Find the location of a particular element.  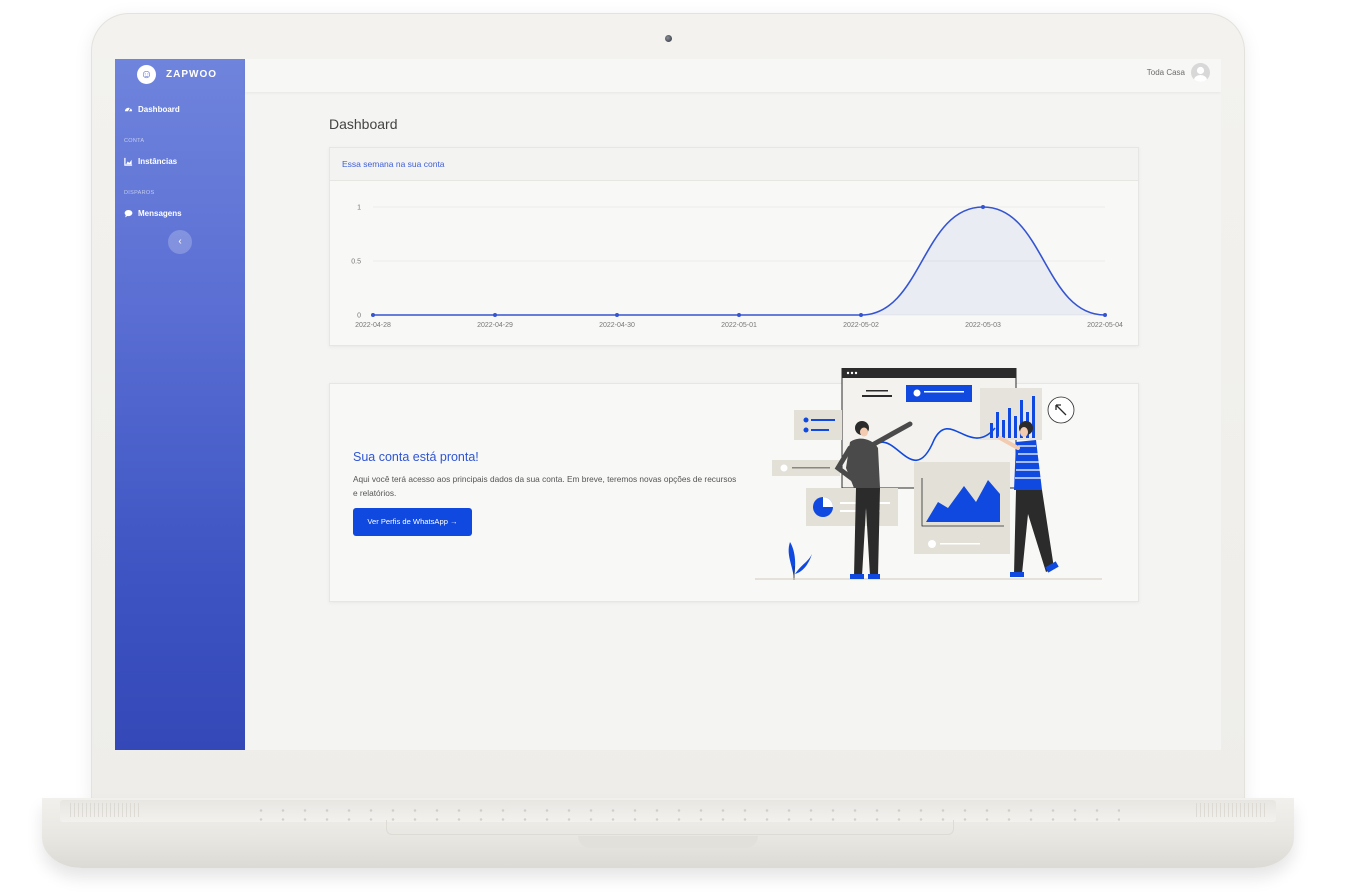

sidebar-collapse-button: ‹ is located at coordinates (180, 242).